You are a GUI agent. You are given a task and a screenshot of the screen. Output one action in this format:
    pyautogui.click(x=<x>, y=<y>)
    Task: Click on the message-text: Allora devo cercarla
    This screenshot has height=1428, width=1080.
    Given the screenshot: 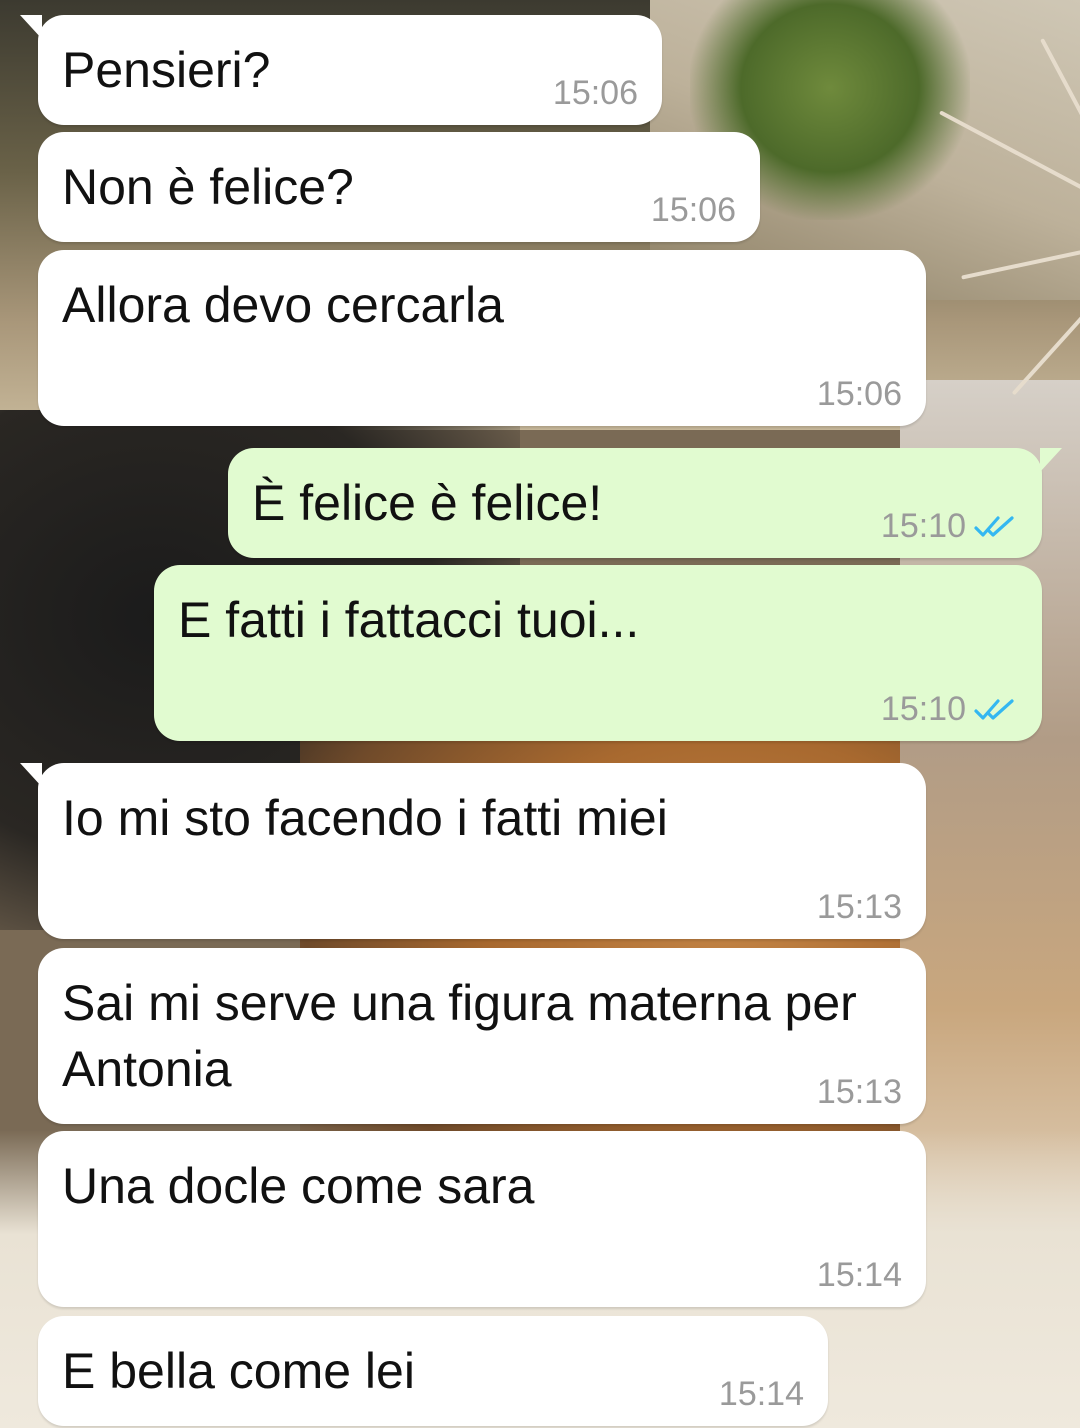 What is the action you would take?
    pyautogui.click(x=283, y=305)
    